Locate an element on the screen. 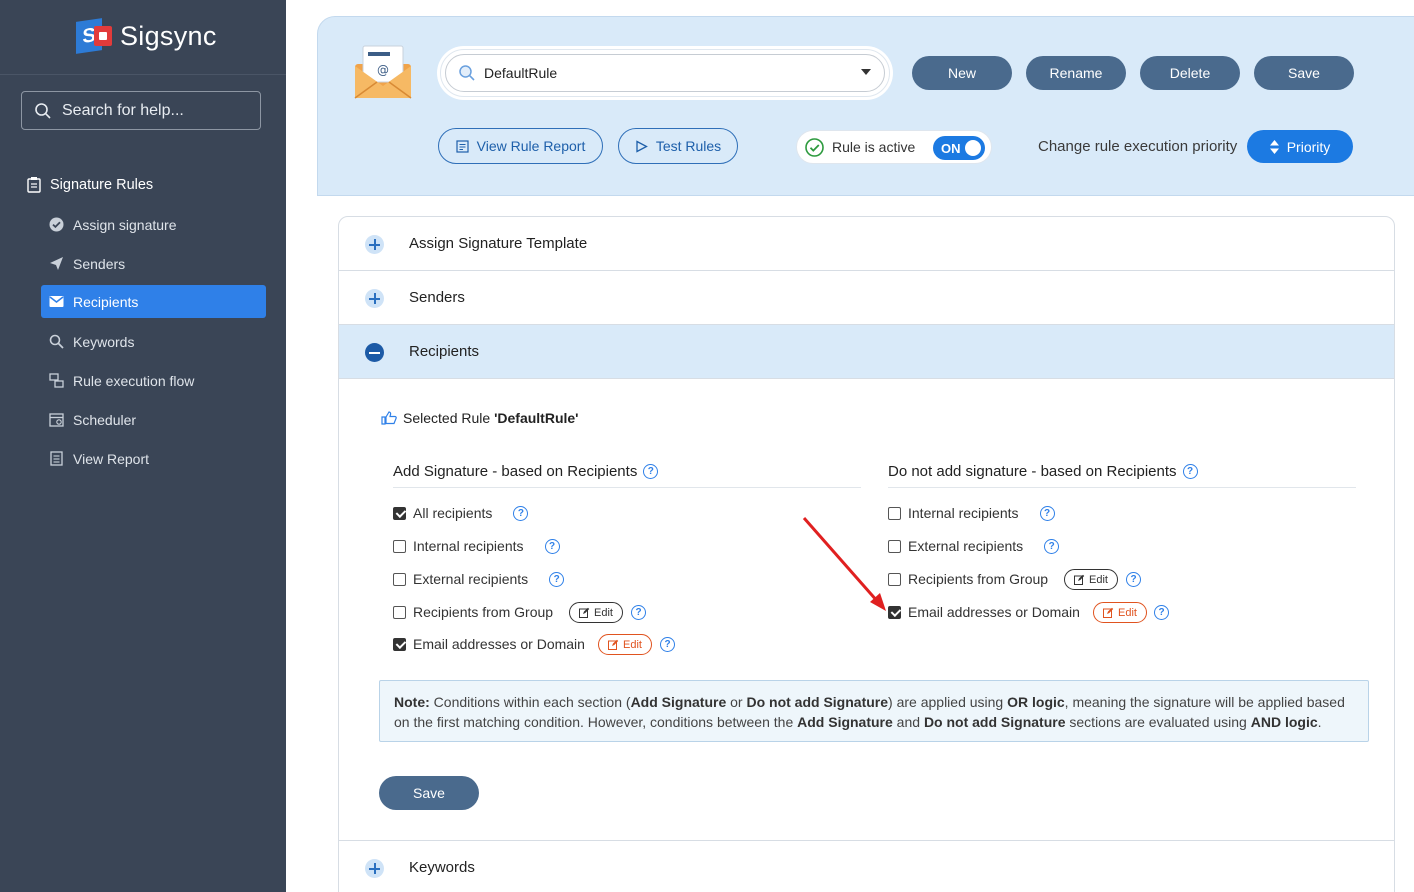 This screenshot has height=892, width=1414. send-icon is located at coordinates (56, 263).